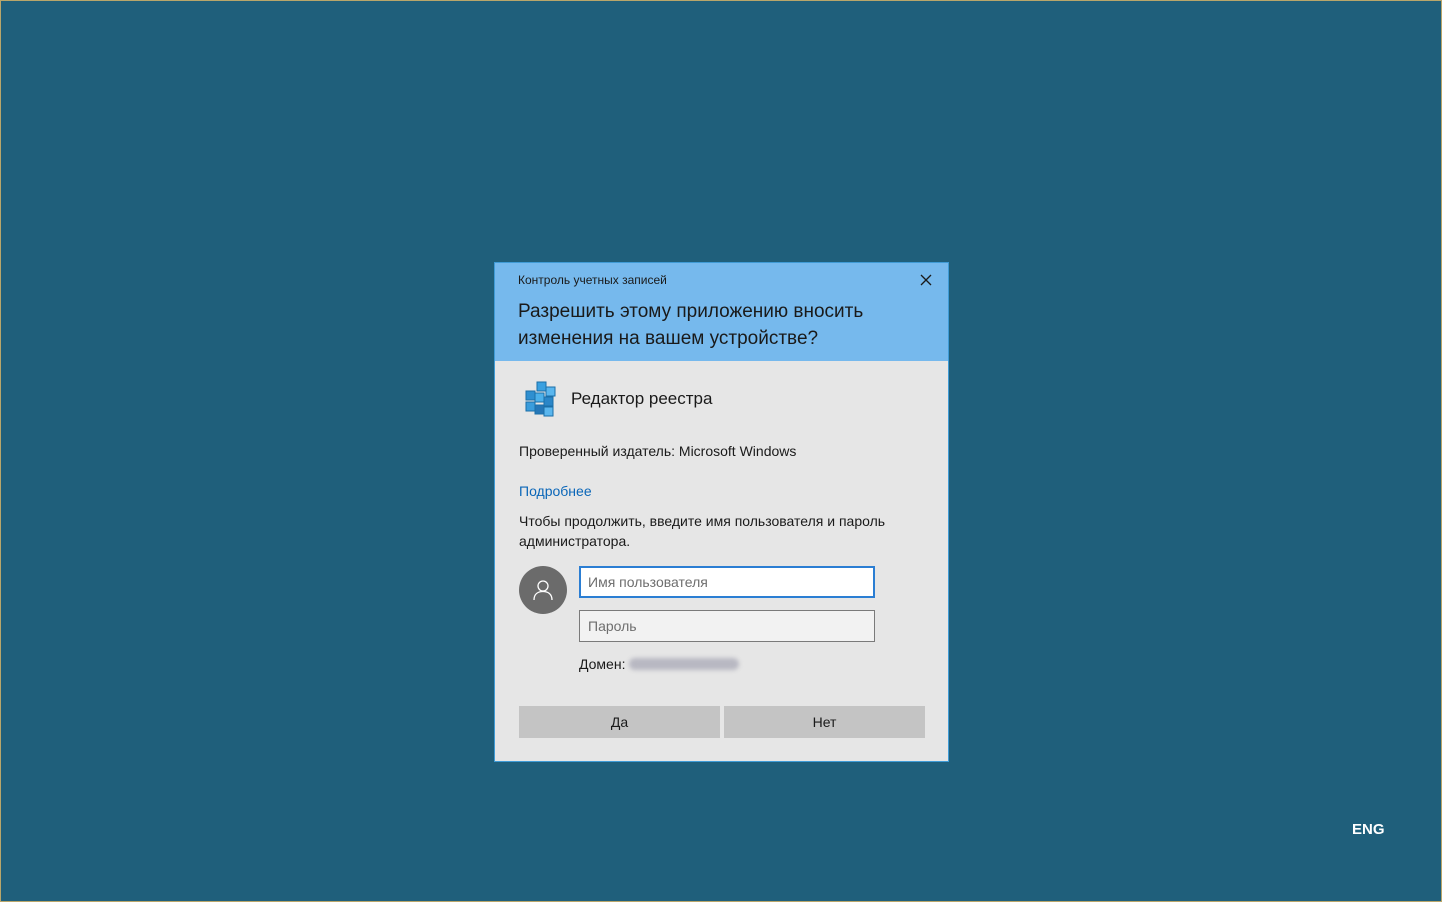 Image resolution: width=1442 pixels, height=902 pixels. What do you see at coordinates (642, 398) in the screenshot?
I see `app-name: Редактор реестра` at bounding box center [642, 398].